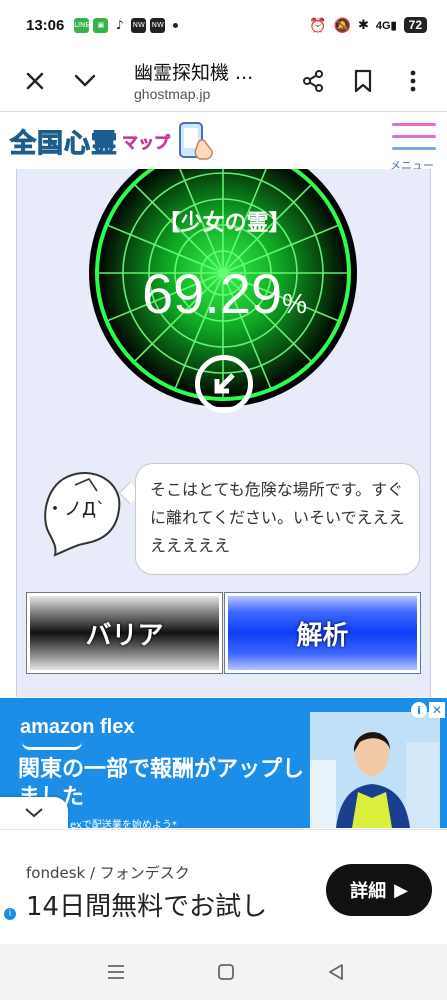 The image size is (447, 1000). What do you see at coordinates (223, 886) in the screenshot?
I see `fondesk-ad: fondesk / フォンデスク 14日間無料でお試し 詳細 ▶ i` at bounding box center [223, 886].